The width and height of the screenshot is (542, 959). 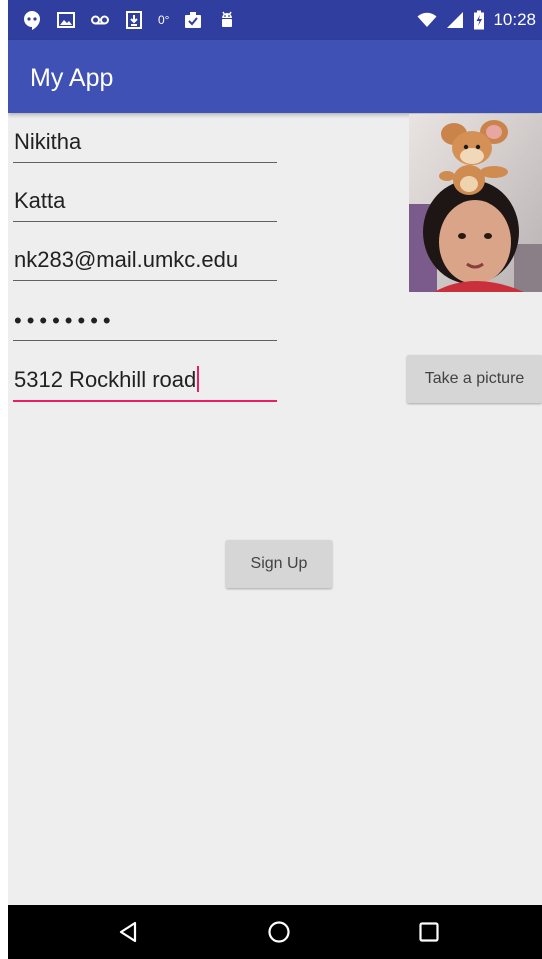 I want to click on android-debug-icon, so click(x=227, y=20).